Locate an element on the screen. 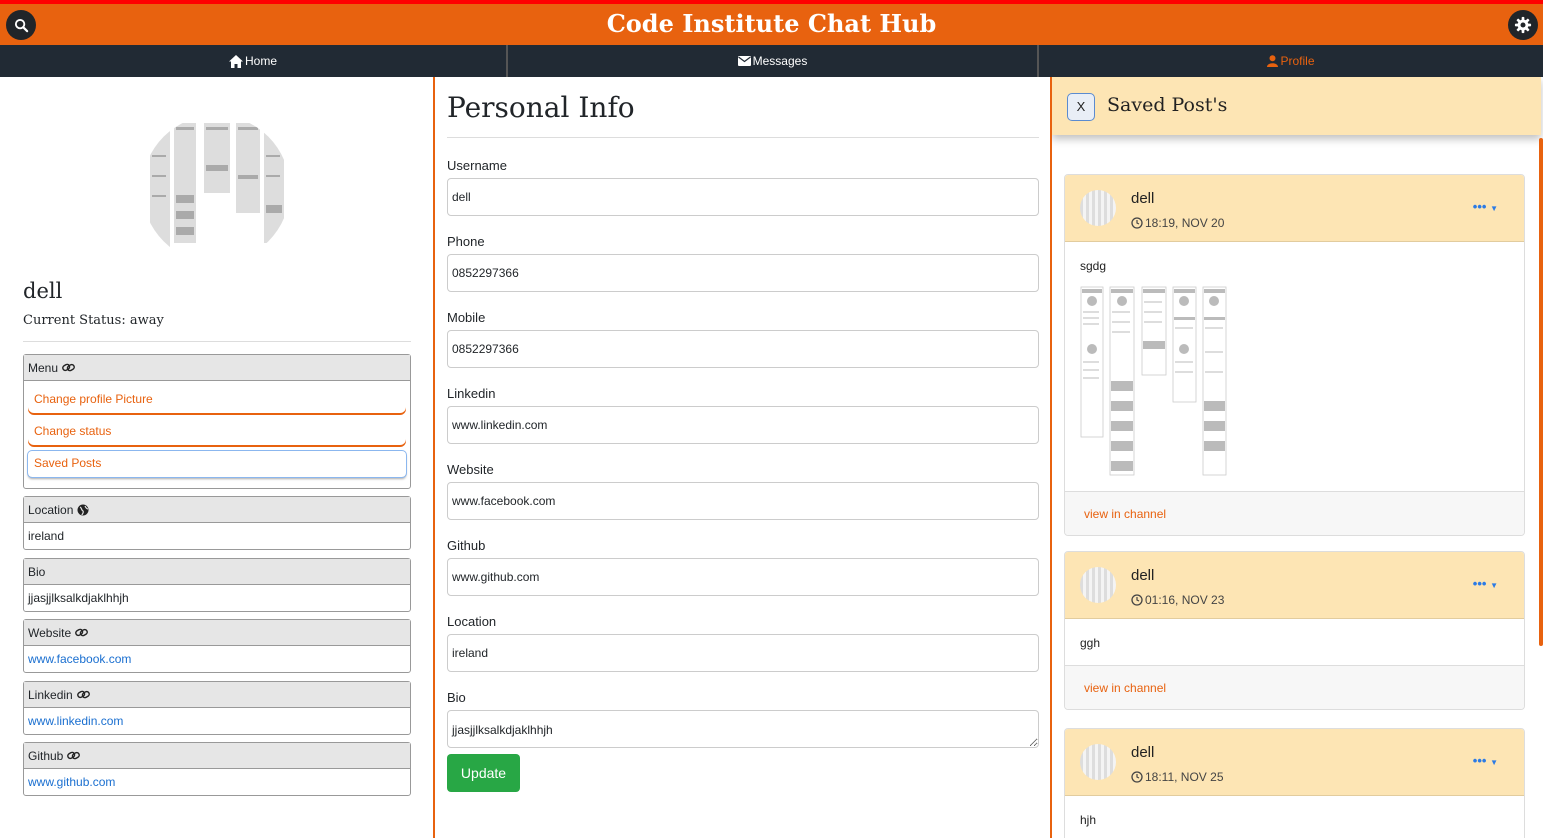 This screenshot has height=838, width=1543. post-header: dell 18:19, NOV 20 ••• ▼ is located at coordinates (1294, 208).